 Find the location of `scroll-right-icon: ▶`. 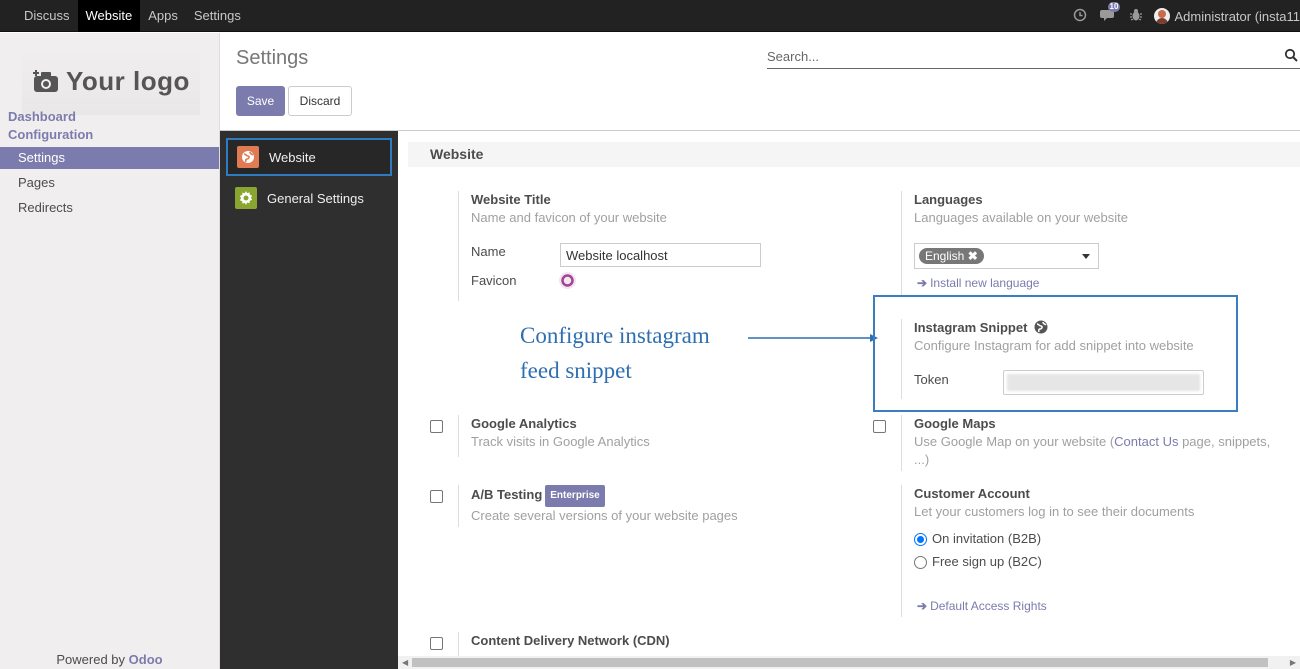

scroll-right-icon: ▶ is located at coordinates (1293, 662).